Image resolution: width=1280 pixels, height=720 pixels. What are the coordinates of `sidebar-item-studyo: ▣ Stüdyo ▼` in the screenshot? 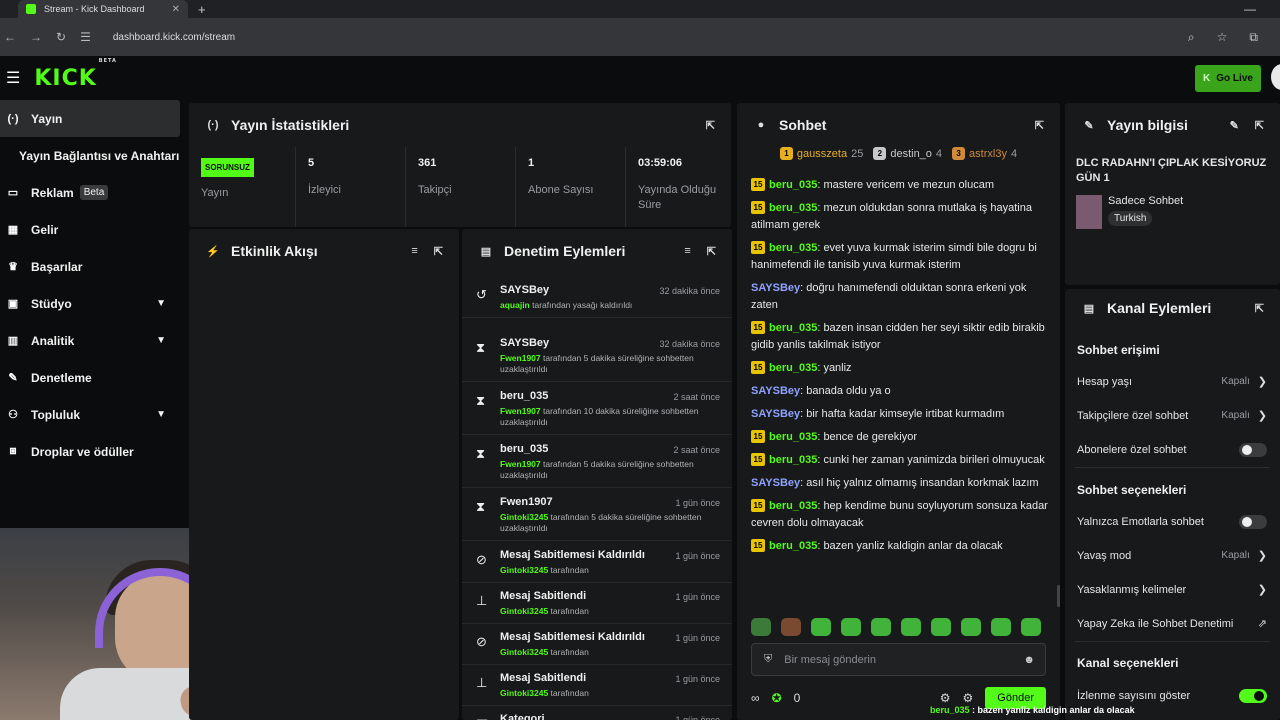 It's located at (93, 303).